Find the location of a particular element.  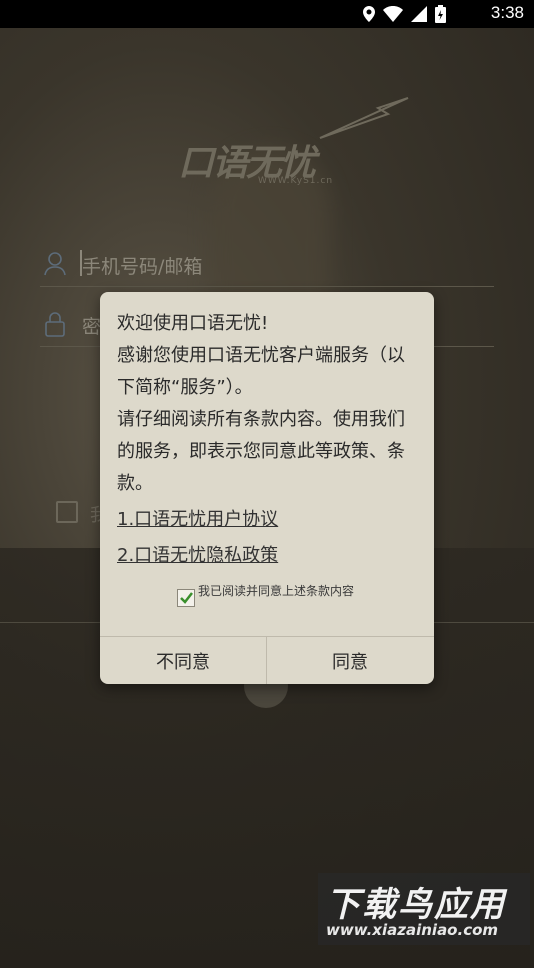

check-icon is located at coordinates (186, 598).